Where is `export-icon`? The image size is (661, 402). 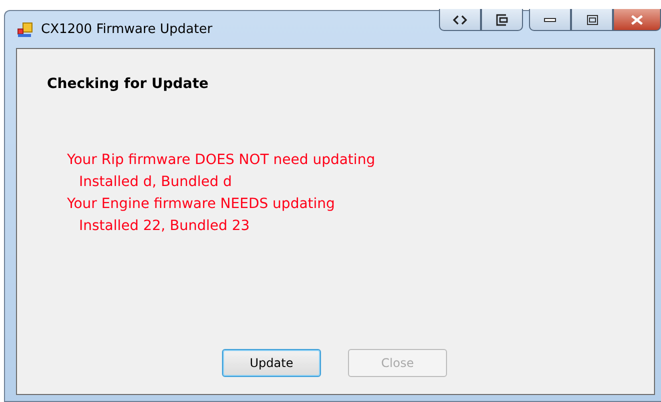 export-icon is located at coordinates (502, 20).